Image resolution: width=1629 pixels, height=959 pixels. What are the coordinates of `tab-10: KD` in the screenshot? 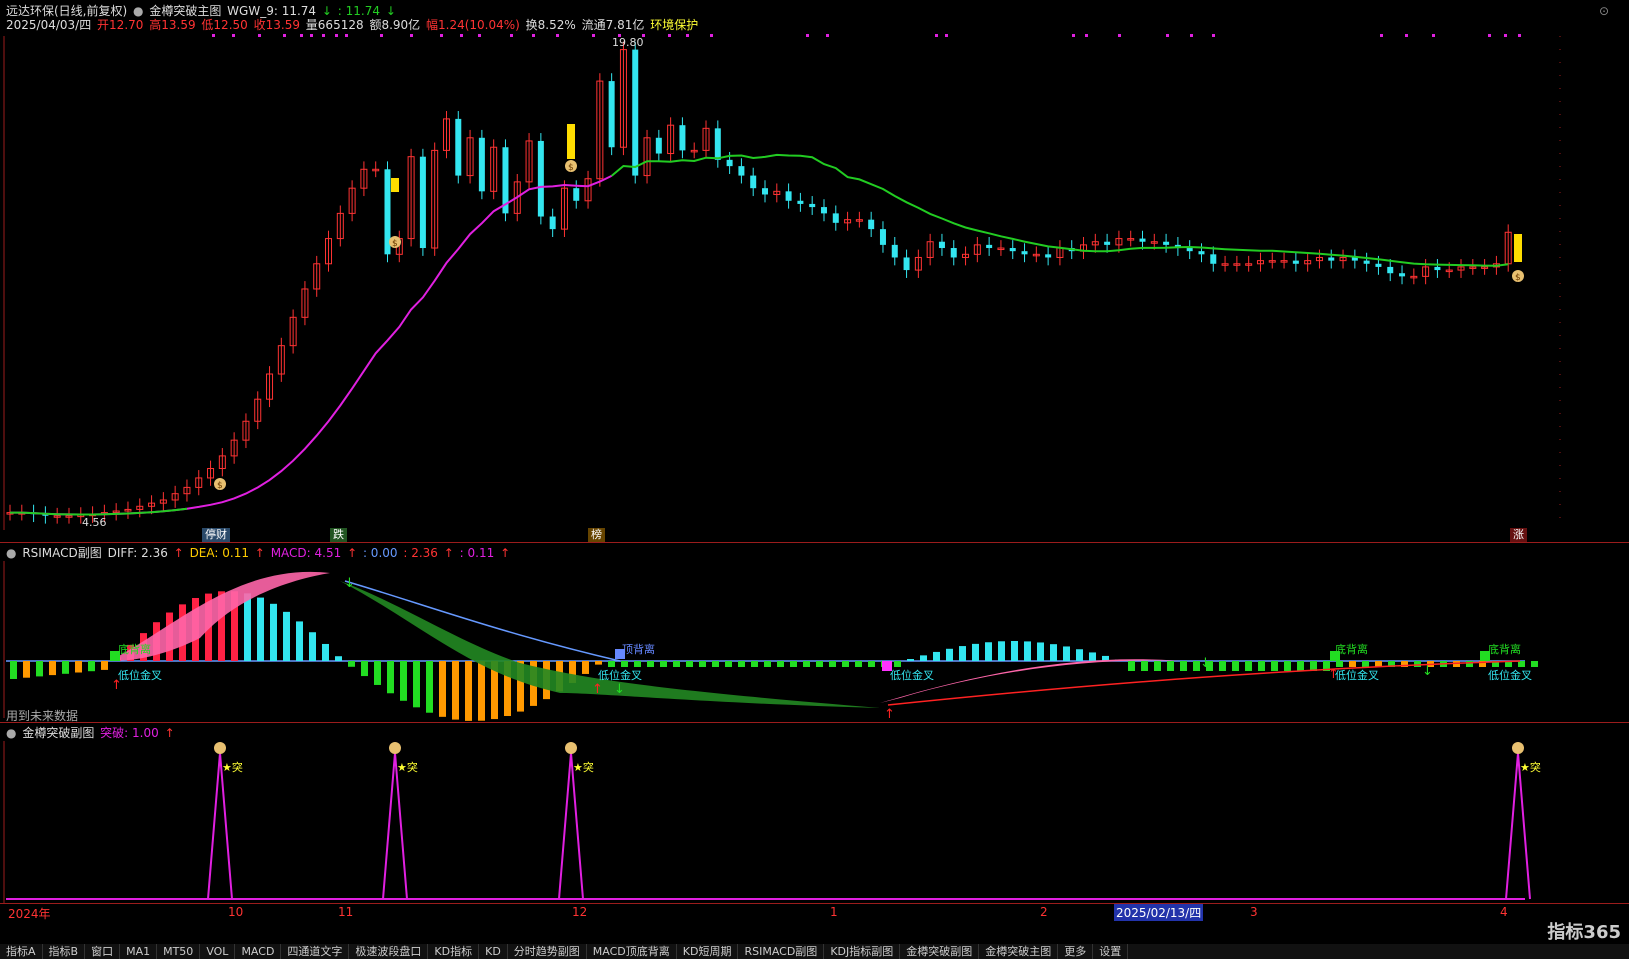 It's located at (493, 951).